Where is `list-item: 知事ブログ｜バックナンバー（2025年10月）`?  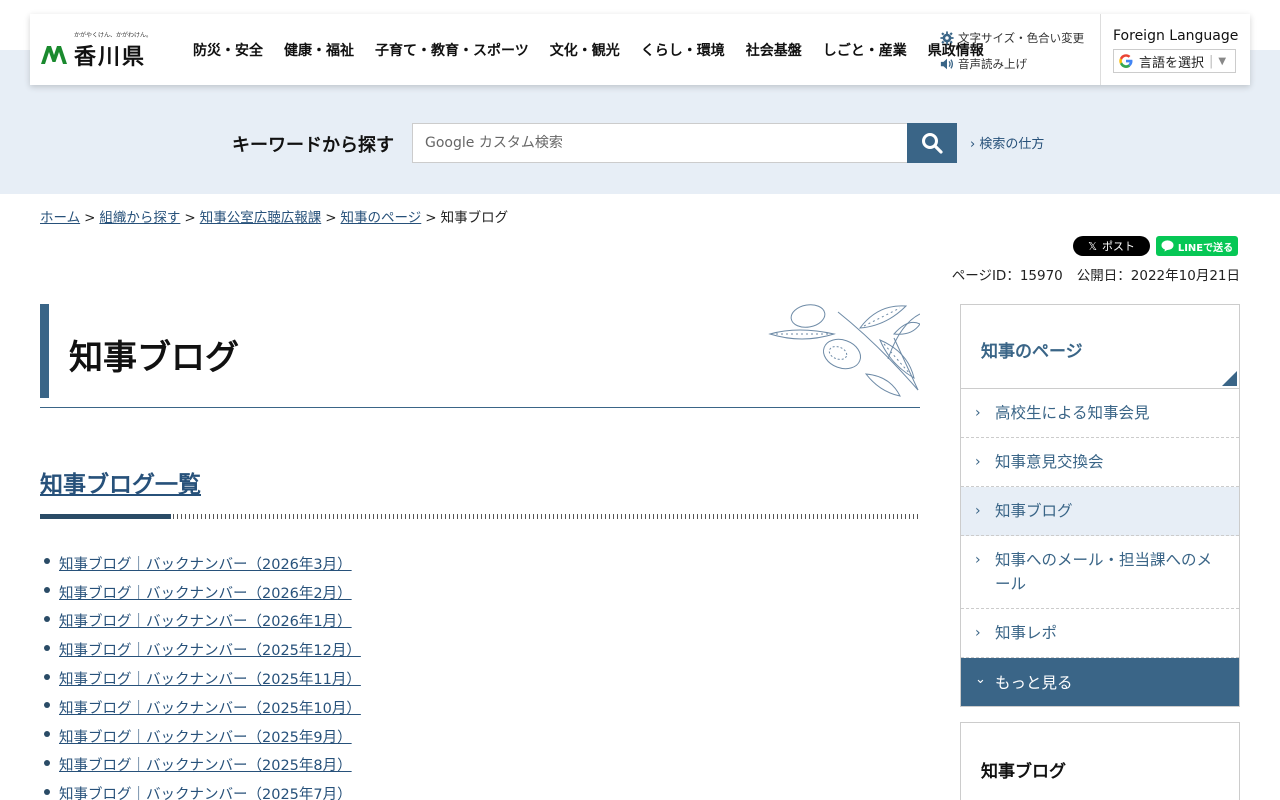
list-item: 知事ブログ｜バックナンバー（2025年10月） is located at coordinates (202, 707).